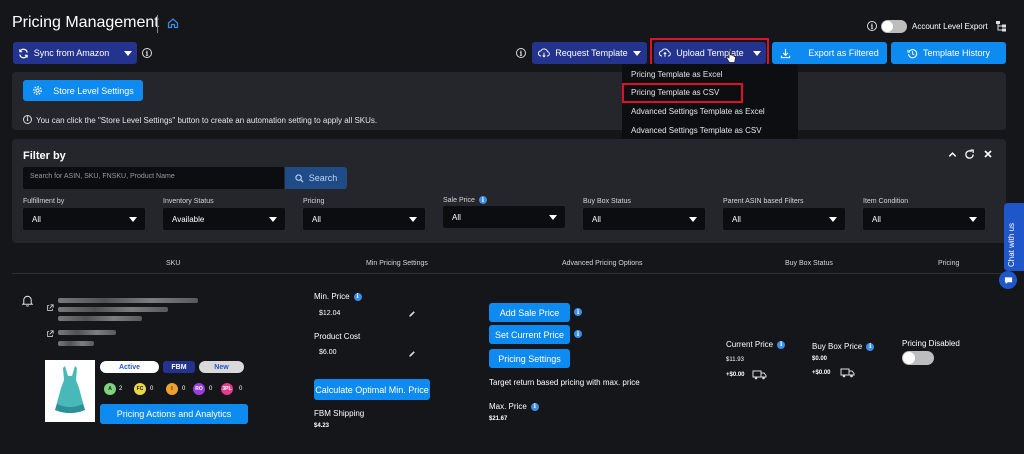 This screenshot has height=454, width=1024. I want to click on buybox-price-info-icon: i, so click(870, 346).